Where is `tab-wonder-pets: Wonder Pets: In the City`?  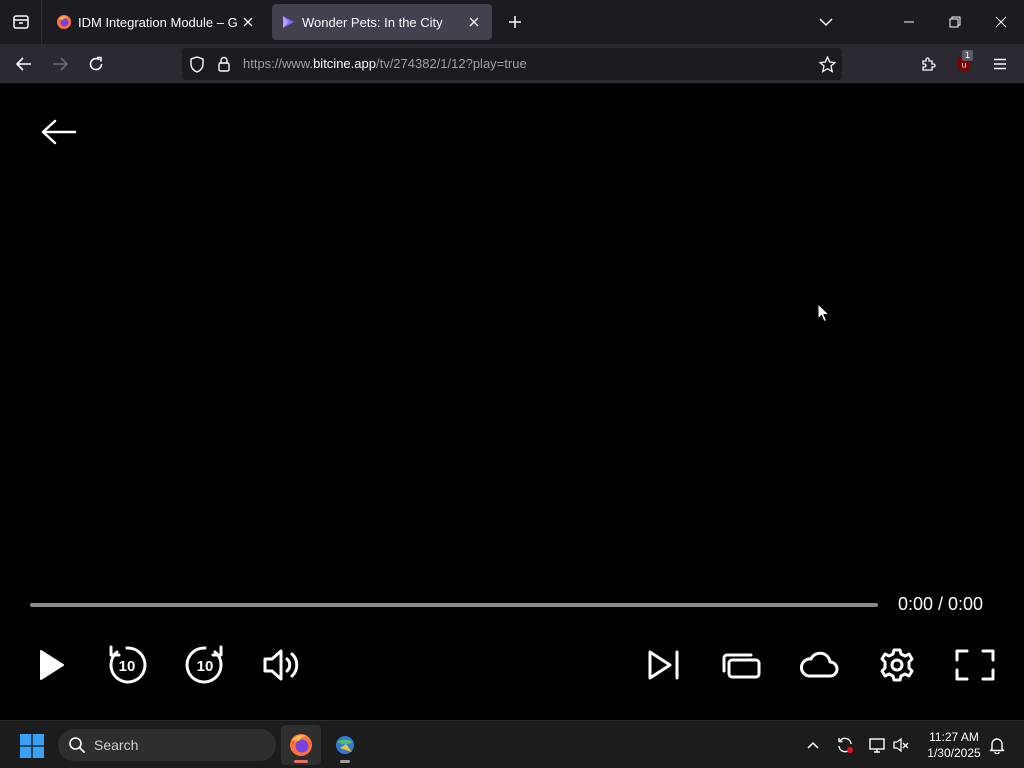 tab-wonder-pets: Wonder Pets: In the City is located at coordinates (382, 22).